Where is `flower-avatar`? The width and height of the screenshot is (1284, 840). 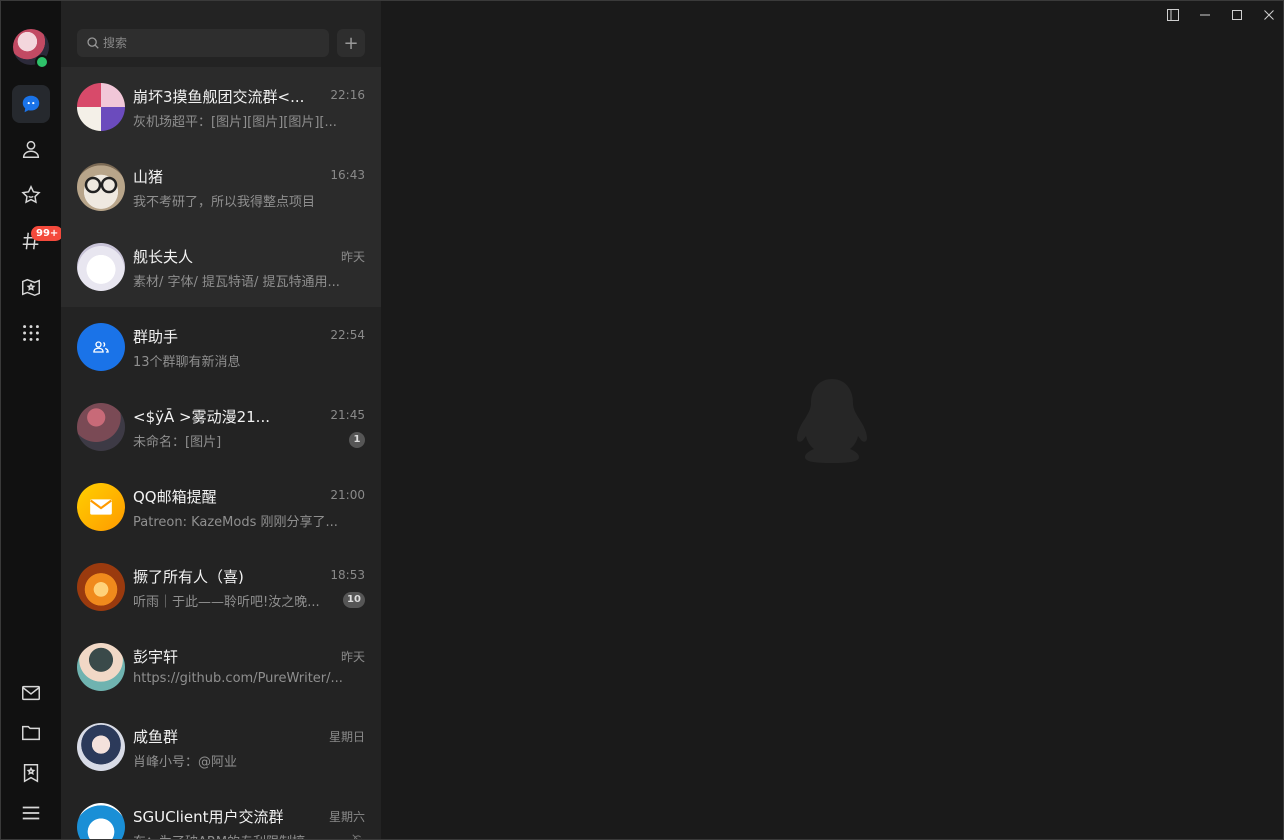
flower-avatar is located at coordinates (101, 427).